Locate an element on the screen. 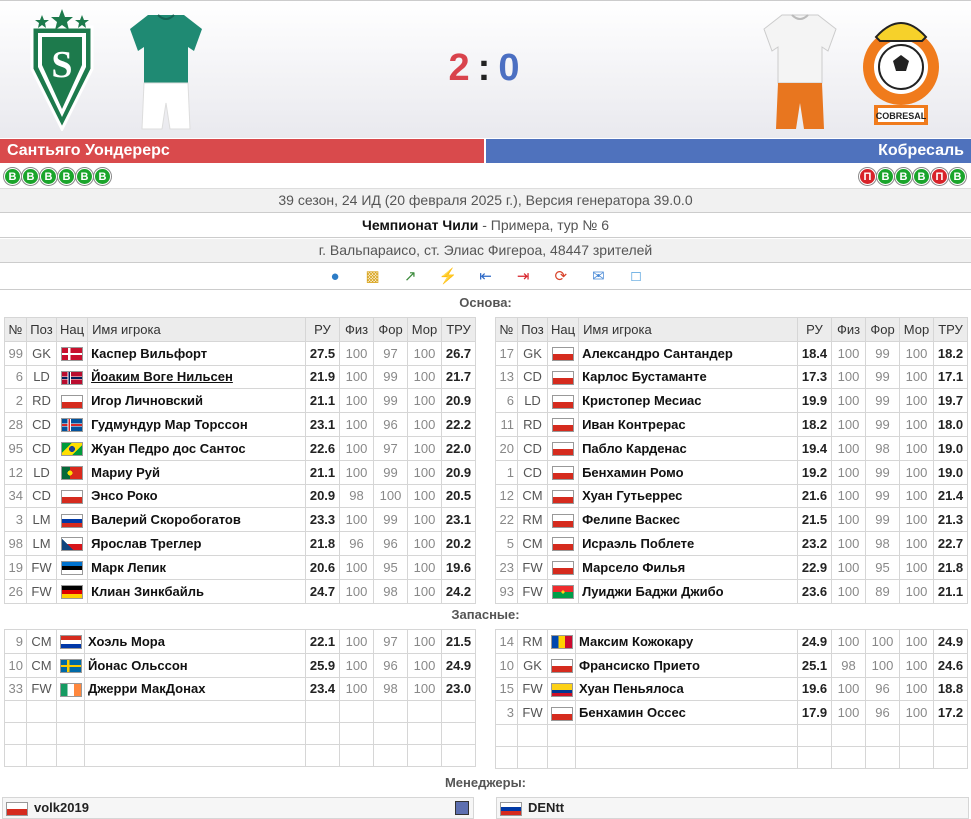 Image resolution: width=971 pixels, height=819 pixels. player-rating: 21.1 is located at coordinates (322, 401).